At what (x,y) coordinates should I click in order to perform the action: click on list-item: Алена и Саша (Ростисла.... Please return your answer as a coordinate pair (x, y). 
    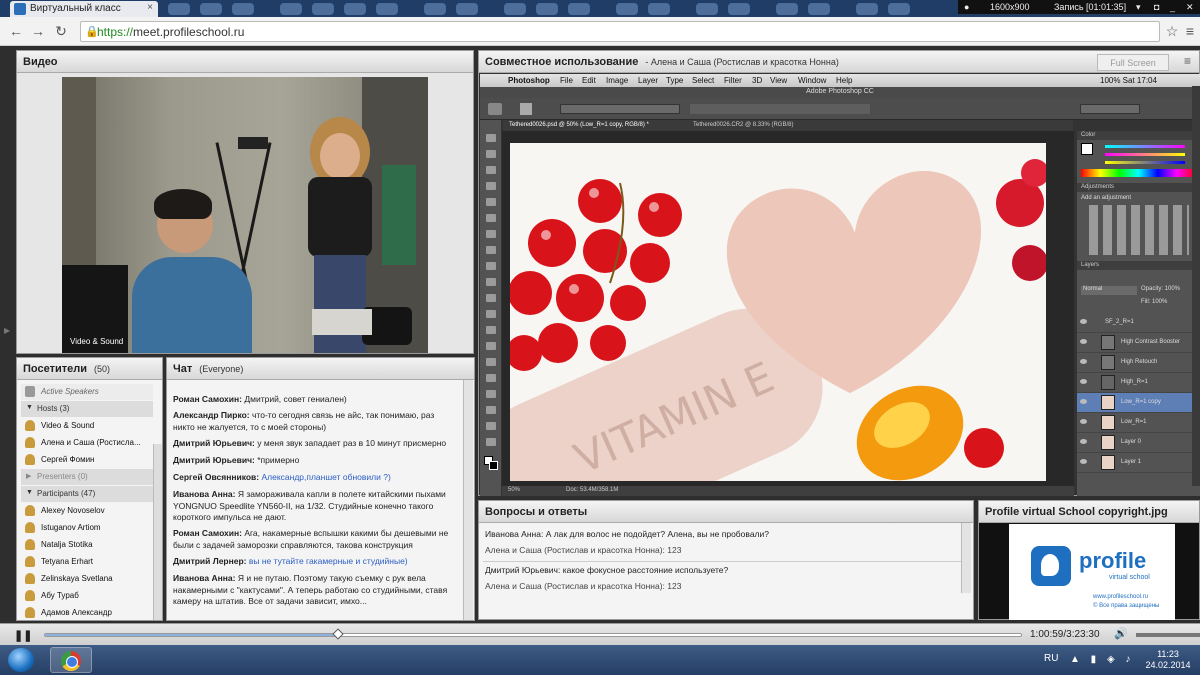
    Looking at the image, I should click on (87, 443).